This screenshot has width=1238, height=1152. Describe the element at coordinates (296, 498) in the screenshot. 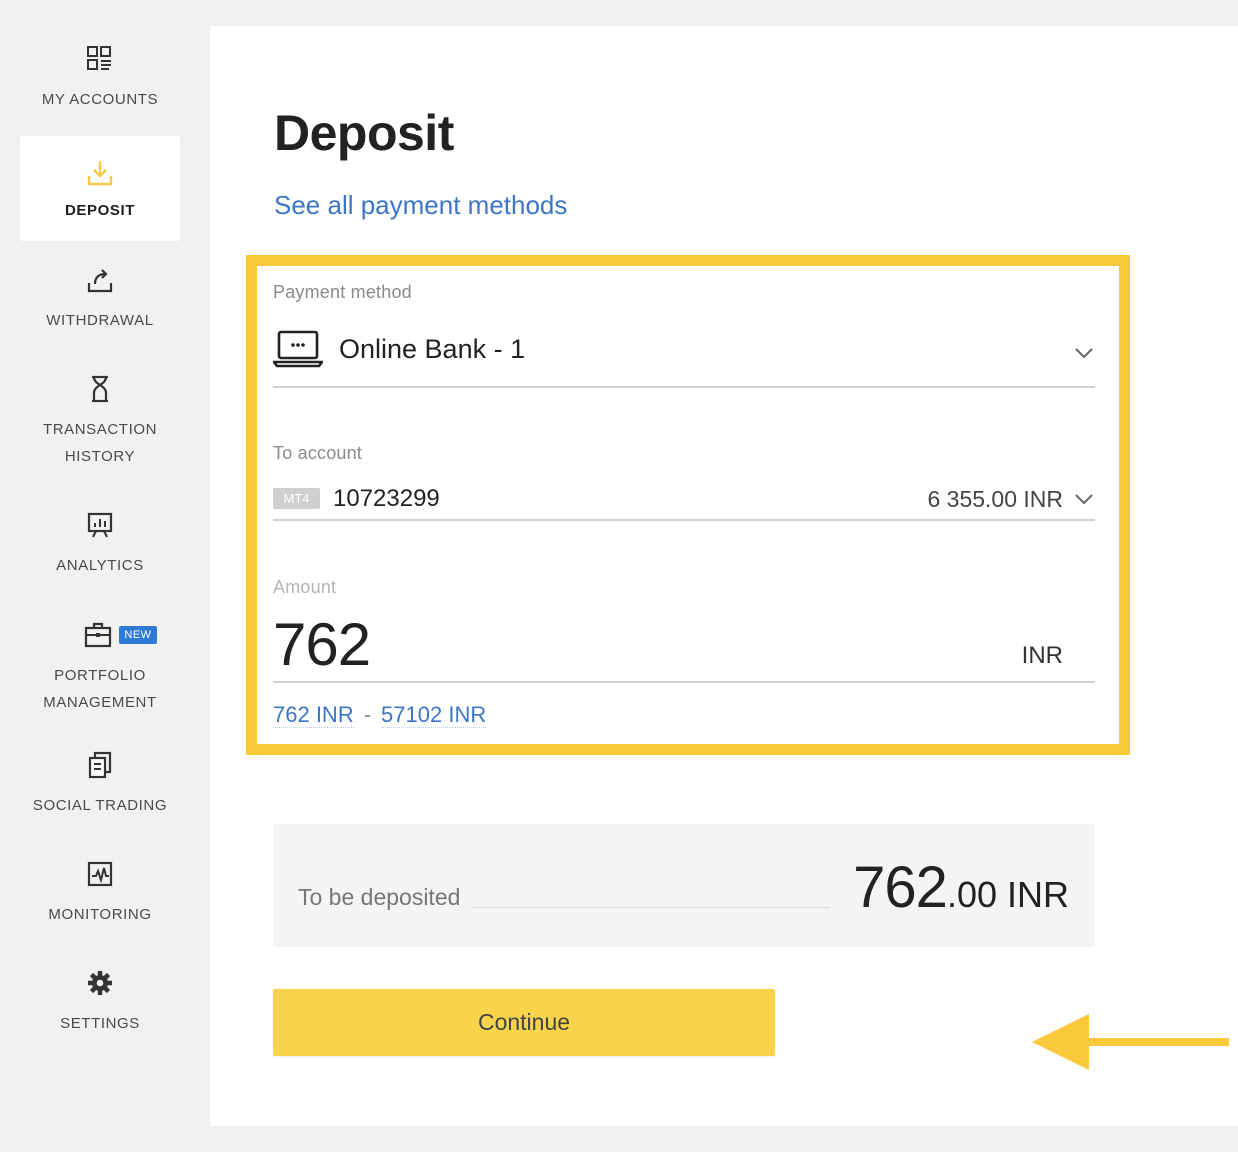

I see `platform-badge: MT4` at that location.